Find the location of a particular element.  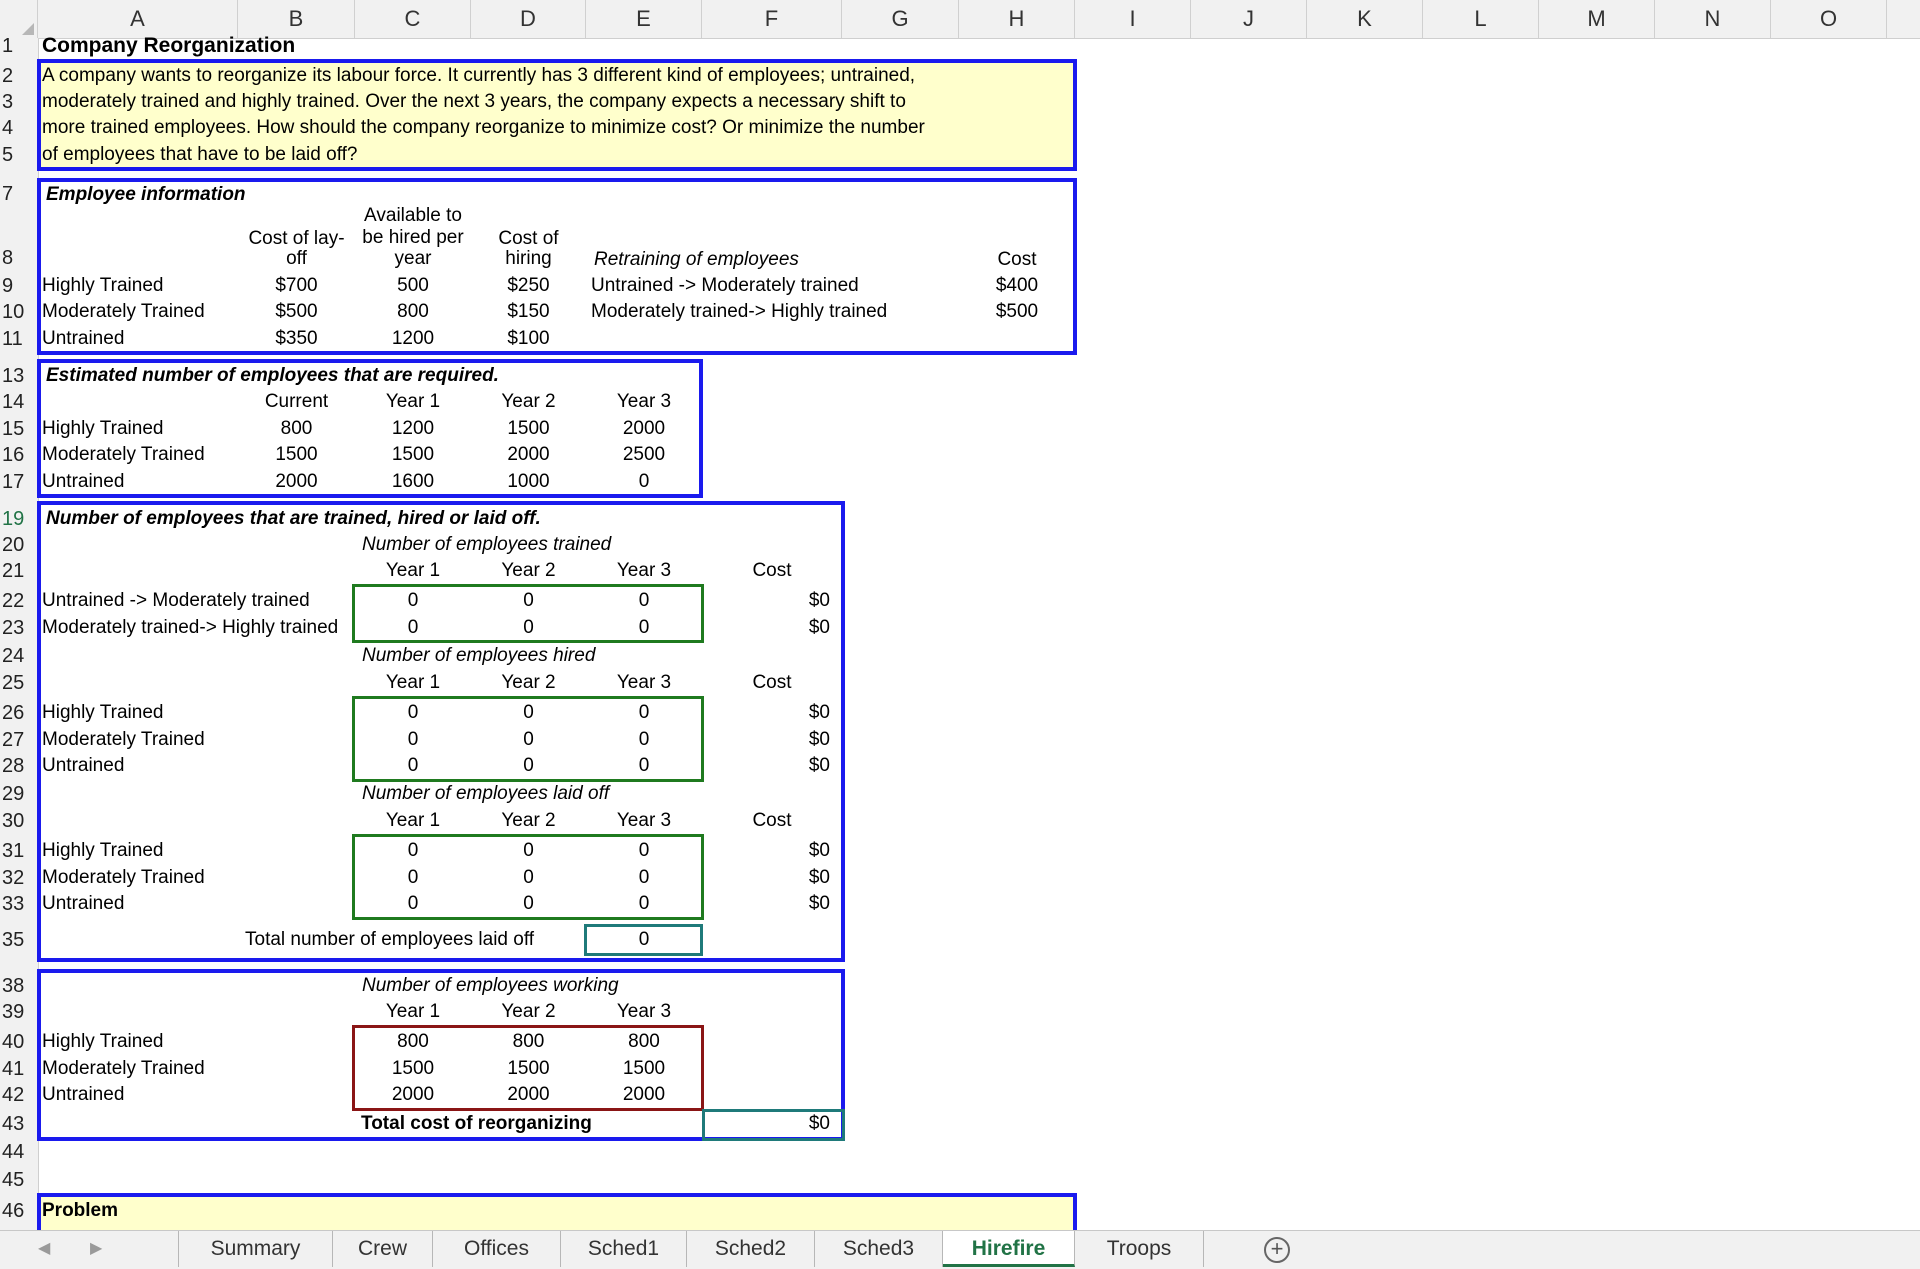

column-header-j: J is located at coordinates (1249, 19).